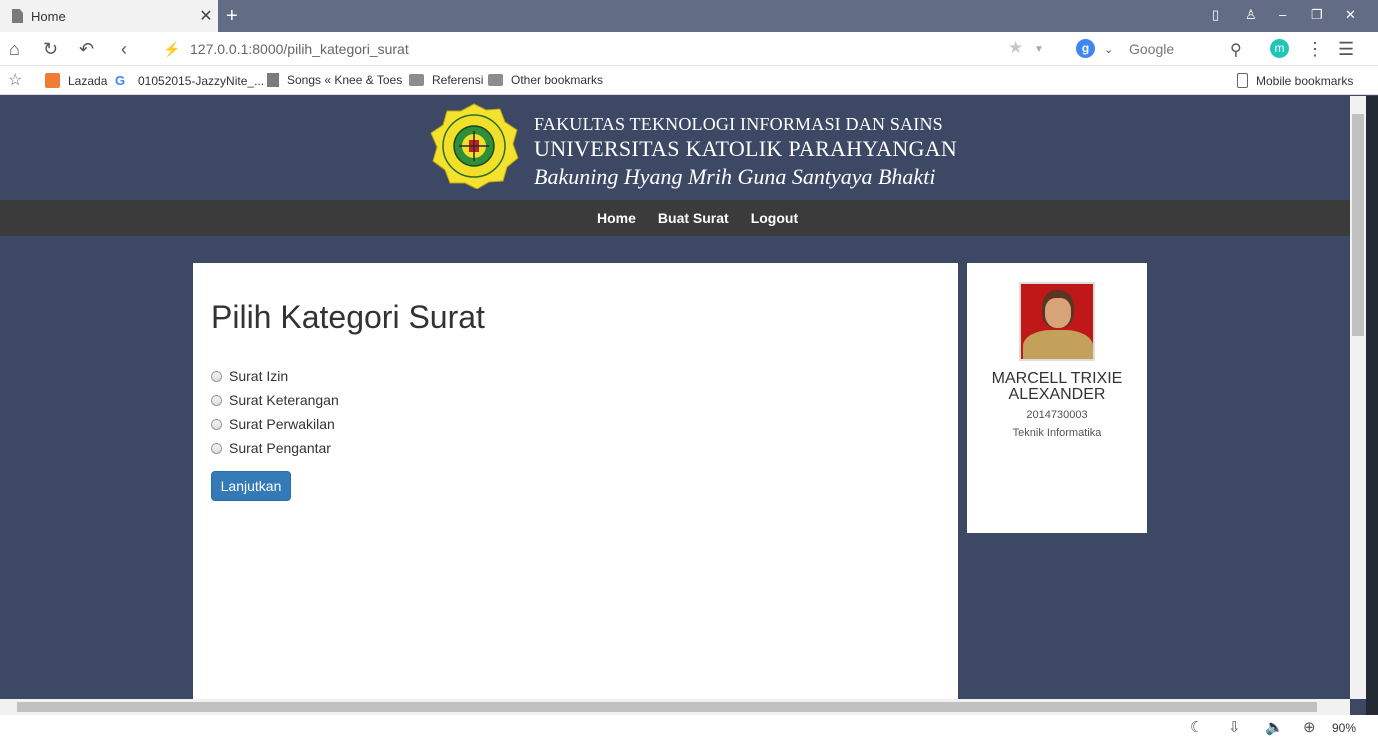 Image resolution: width=1378 pixels, height=739 pixels. I want to click on night-mode-icon: ☾, so click(1196, 727).